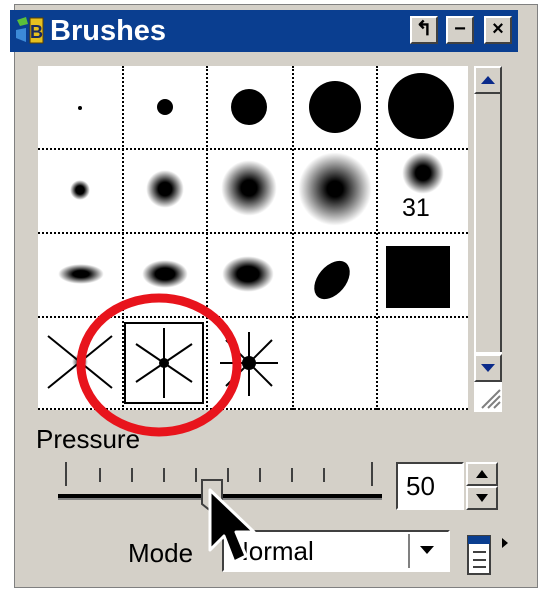 This screenshot has width=550, height=596. What do you see at coordinates (489, 556) in the screenshot?
I see `brush-menu-icon` at bounding box center [489, 556].